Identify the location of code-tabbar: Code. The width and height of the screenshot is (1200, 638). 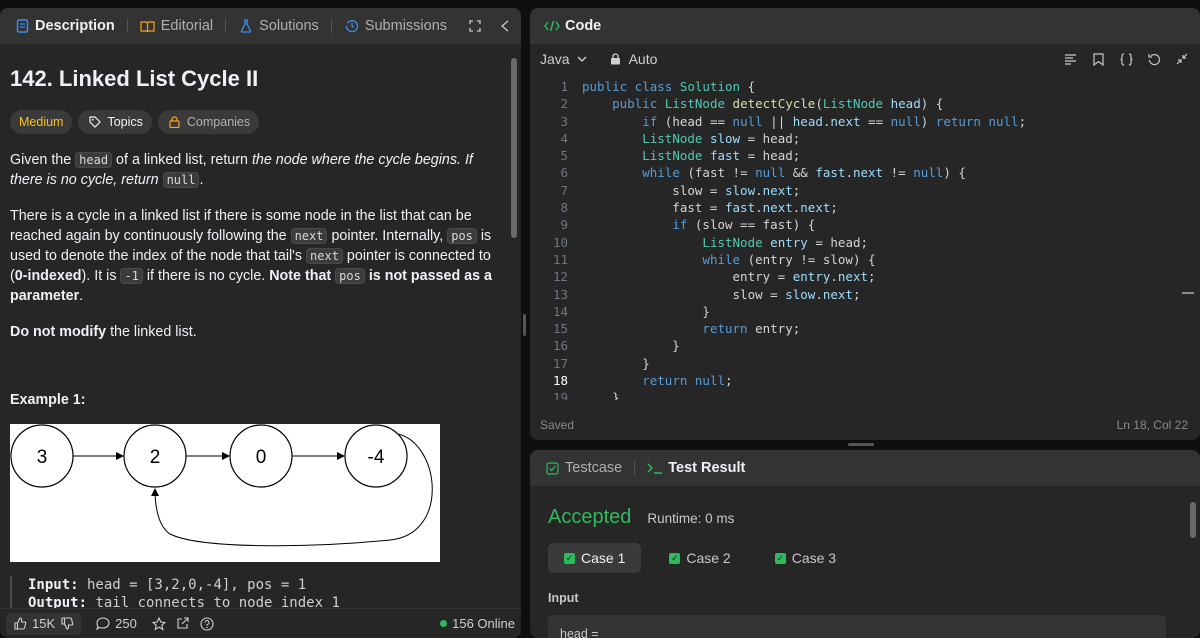
(865, 26).